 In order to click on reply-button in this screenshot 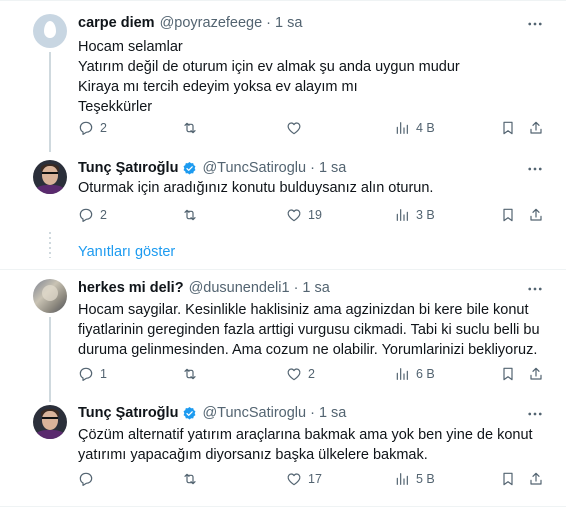, I will do `click(89, 479)`.